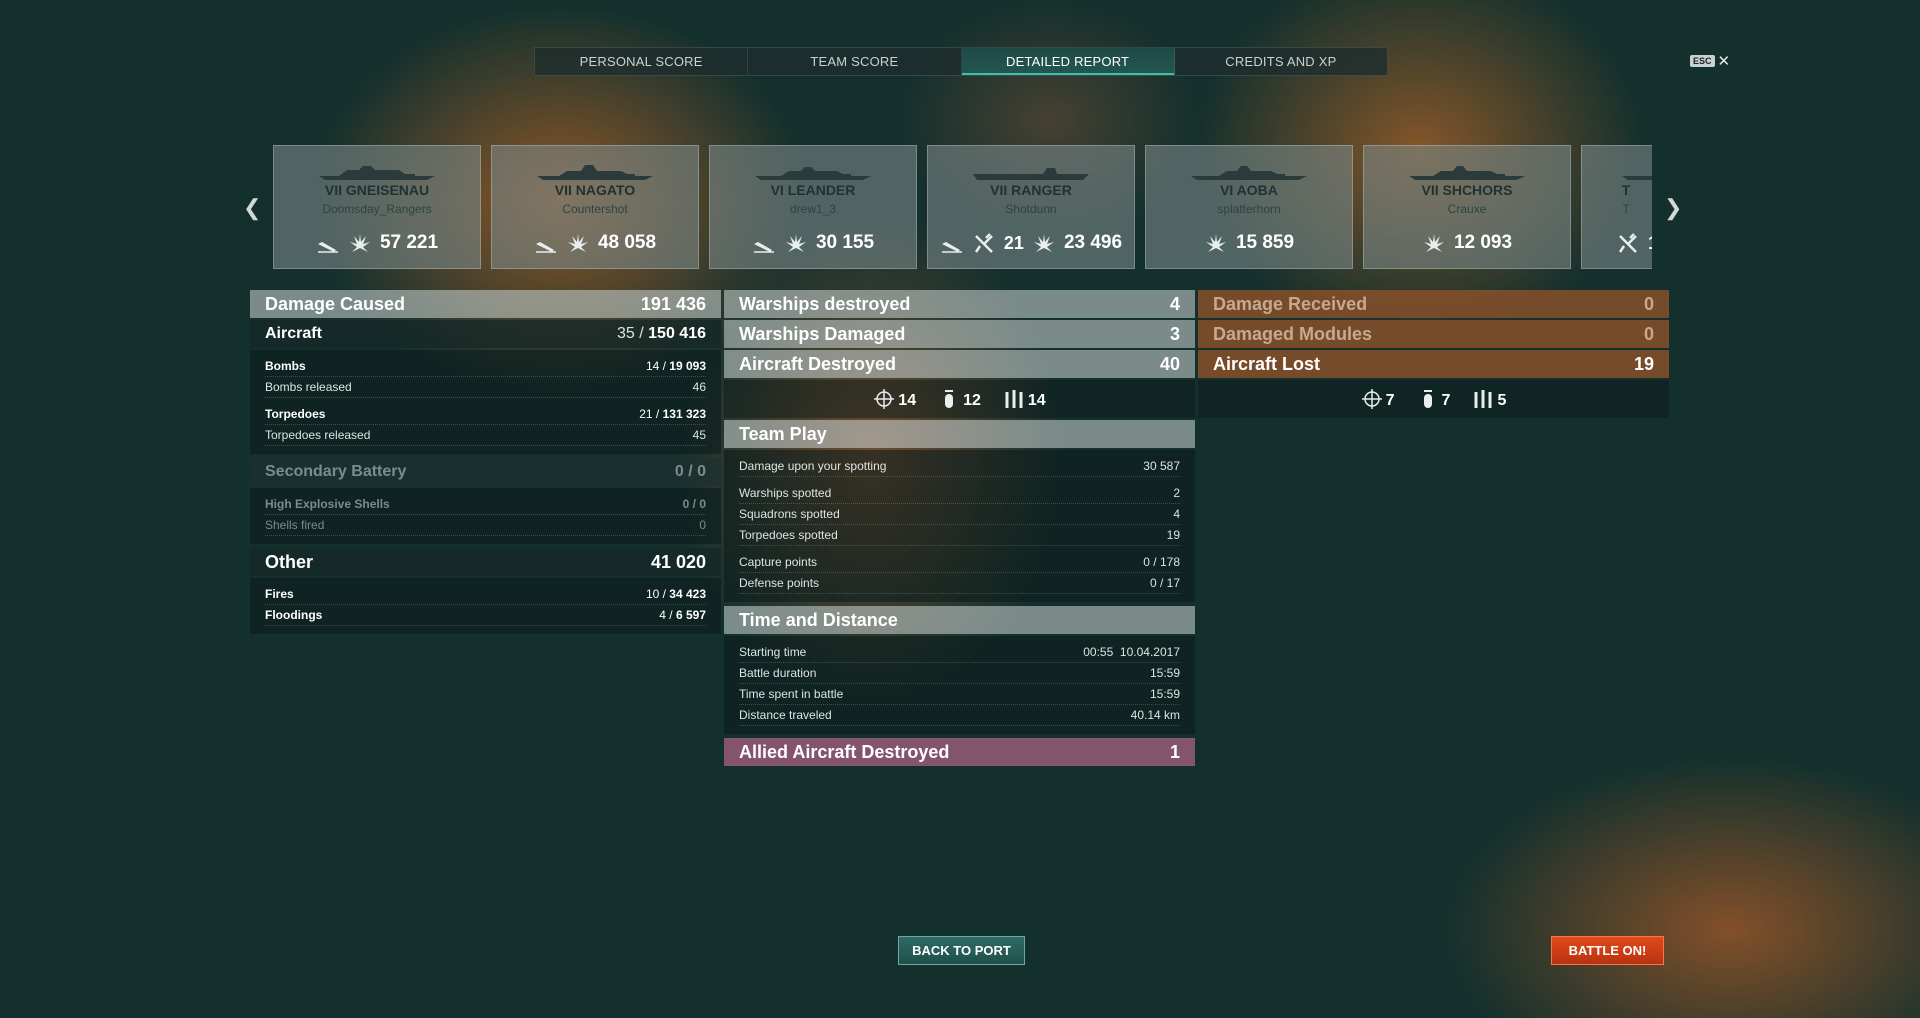 The image size is (1920, 1018). What do you see at coordinates (959, 583) in the screenshot?
I see `defense-points-row: Defense points 0 / 17` at bounding box center [959, 583].